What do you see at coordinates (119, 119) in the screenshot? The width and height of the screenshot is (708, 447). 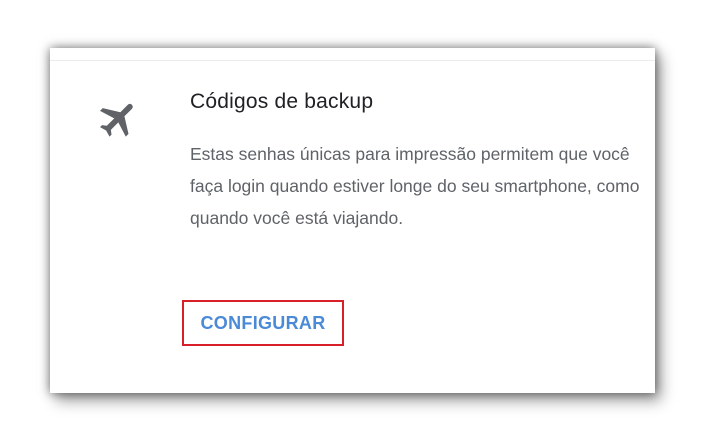 I see `airplane-icon` at bounding box center [119, 119].